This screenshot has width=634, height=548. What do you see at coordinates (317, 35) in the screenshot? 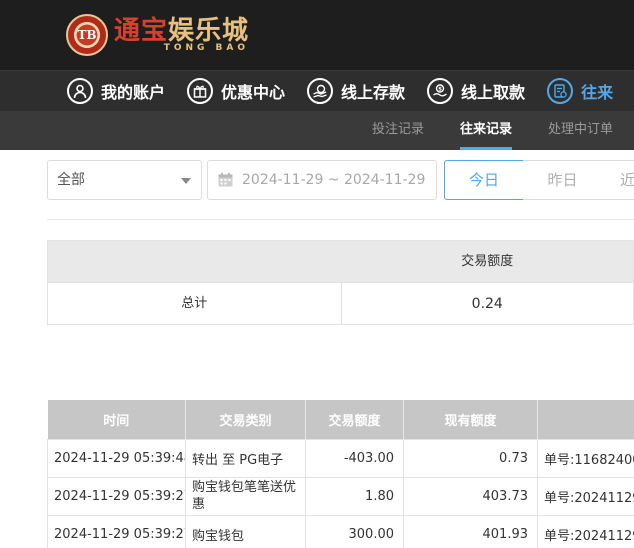
I see `top-header: TB 通宝娱乐城 TONG BAO` at bounding box center [317, 35].